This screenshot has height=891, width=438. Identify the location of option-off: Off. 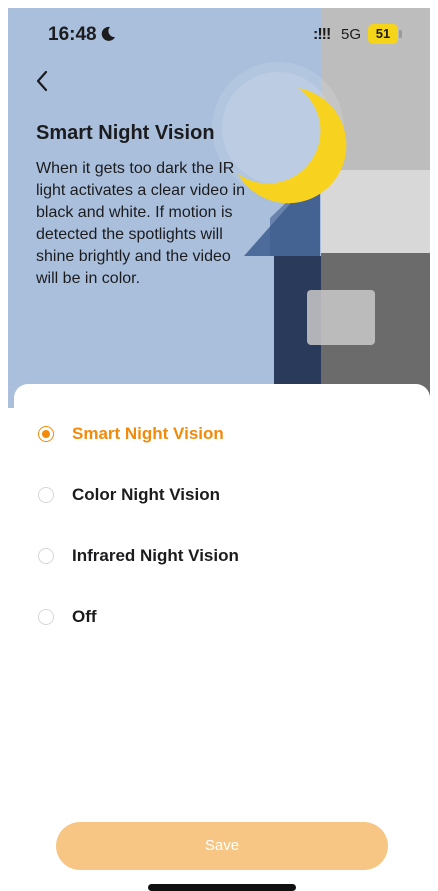
(228, 617).